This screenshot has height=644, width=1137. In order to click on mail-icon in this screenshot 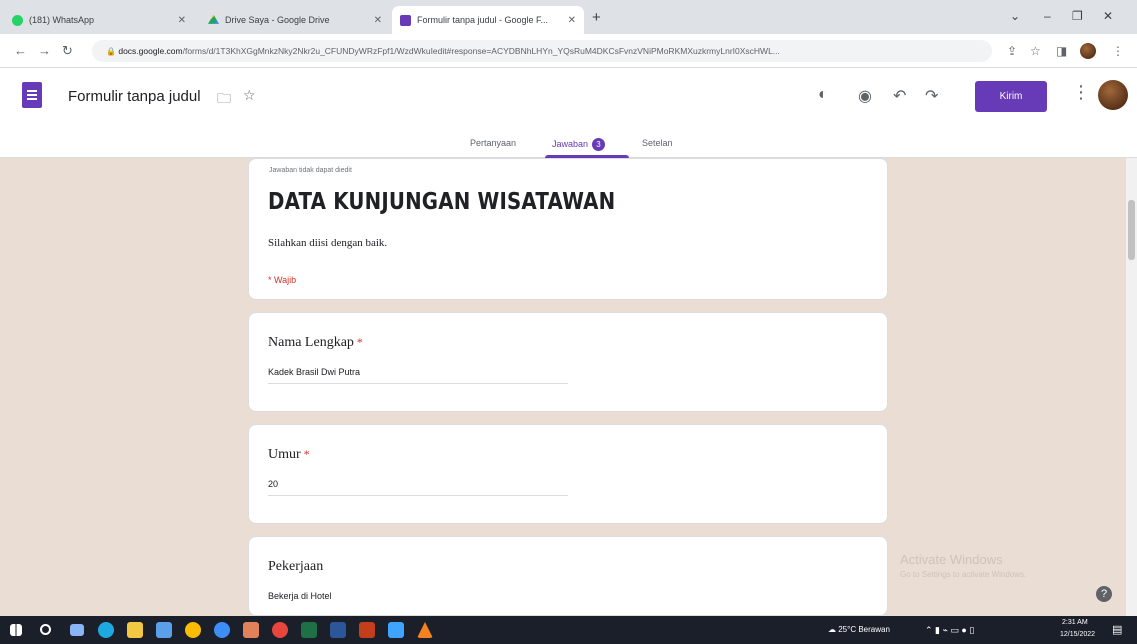, I will do `click(396, 630)`.